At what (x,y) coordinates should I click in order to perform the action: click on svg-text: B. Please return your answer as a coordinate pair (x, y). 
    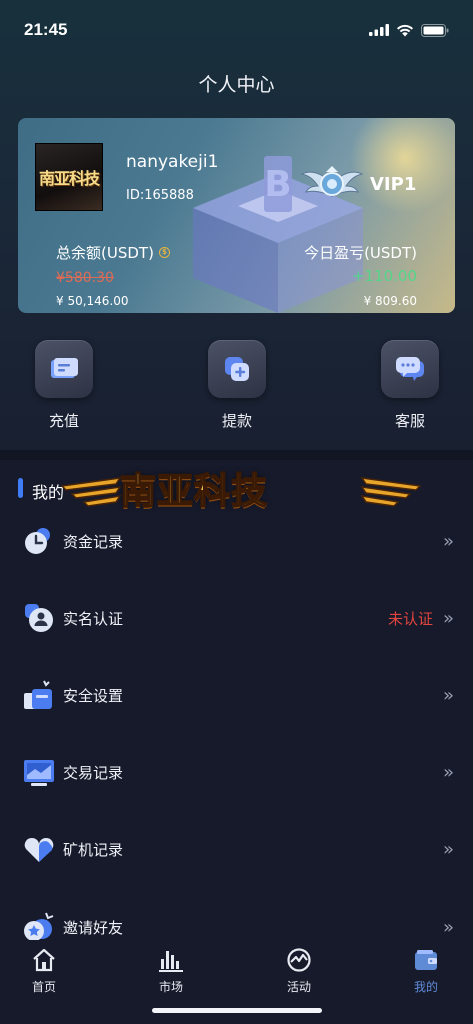
    Looking at the image, I should click on (277, 184).